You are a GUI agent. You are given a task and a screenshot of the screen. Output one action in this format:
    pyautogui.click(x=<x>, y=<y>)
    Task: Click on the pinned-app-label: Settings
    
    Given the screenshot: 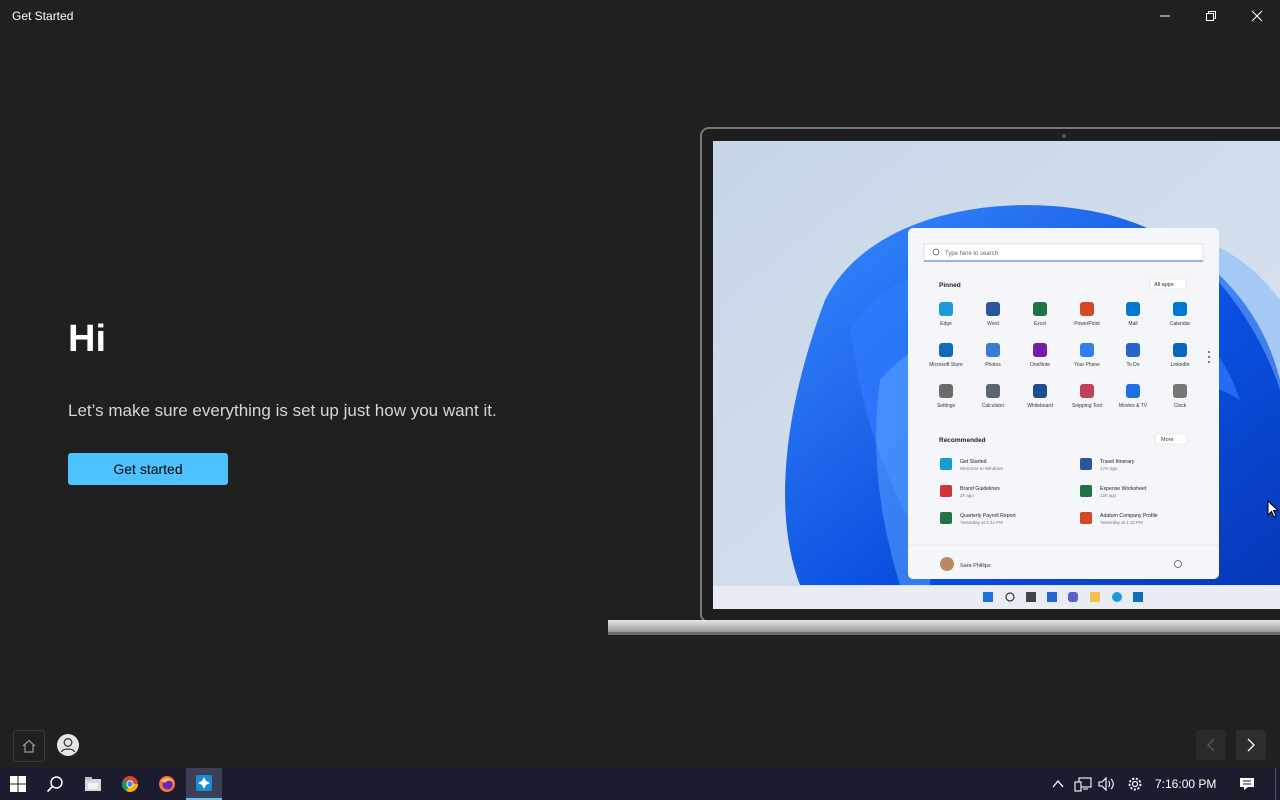 What is the action you would take?
    pyautogui.click(x=946, y=406)
    